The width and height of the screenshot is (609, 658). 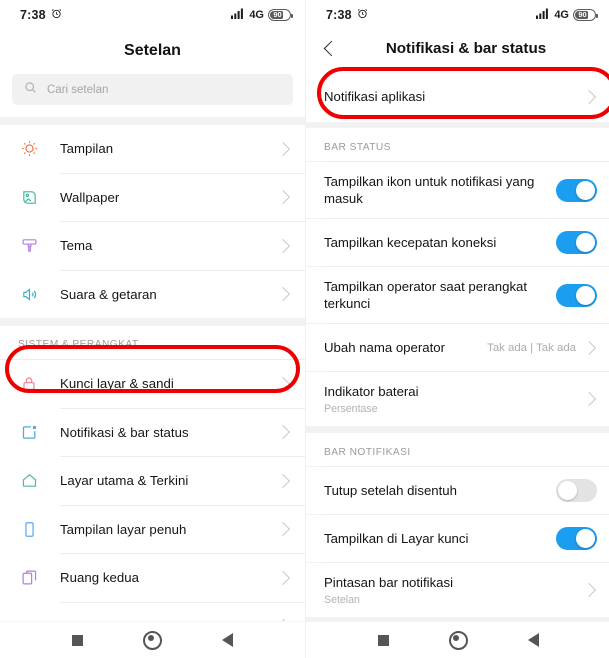 I want to click on list-item-text: Notifikasi aplikasi, so click(x=454, y=96).